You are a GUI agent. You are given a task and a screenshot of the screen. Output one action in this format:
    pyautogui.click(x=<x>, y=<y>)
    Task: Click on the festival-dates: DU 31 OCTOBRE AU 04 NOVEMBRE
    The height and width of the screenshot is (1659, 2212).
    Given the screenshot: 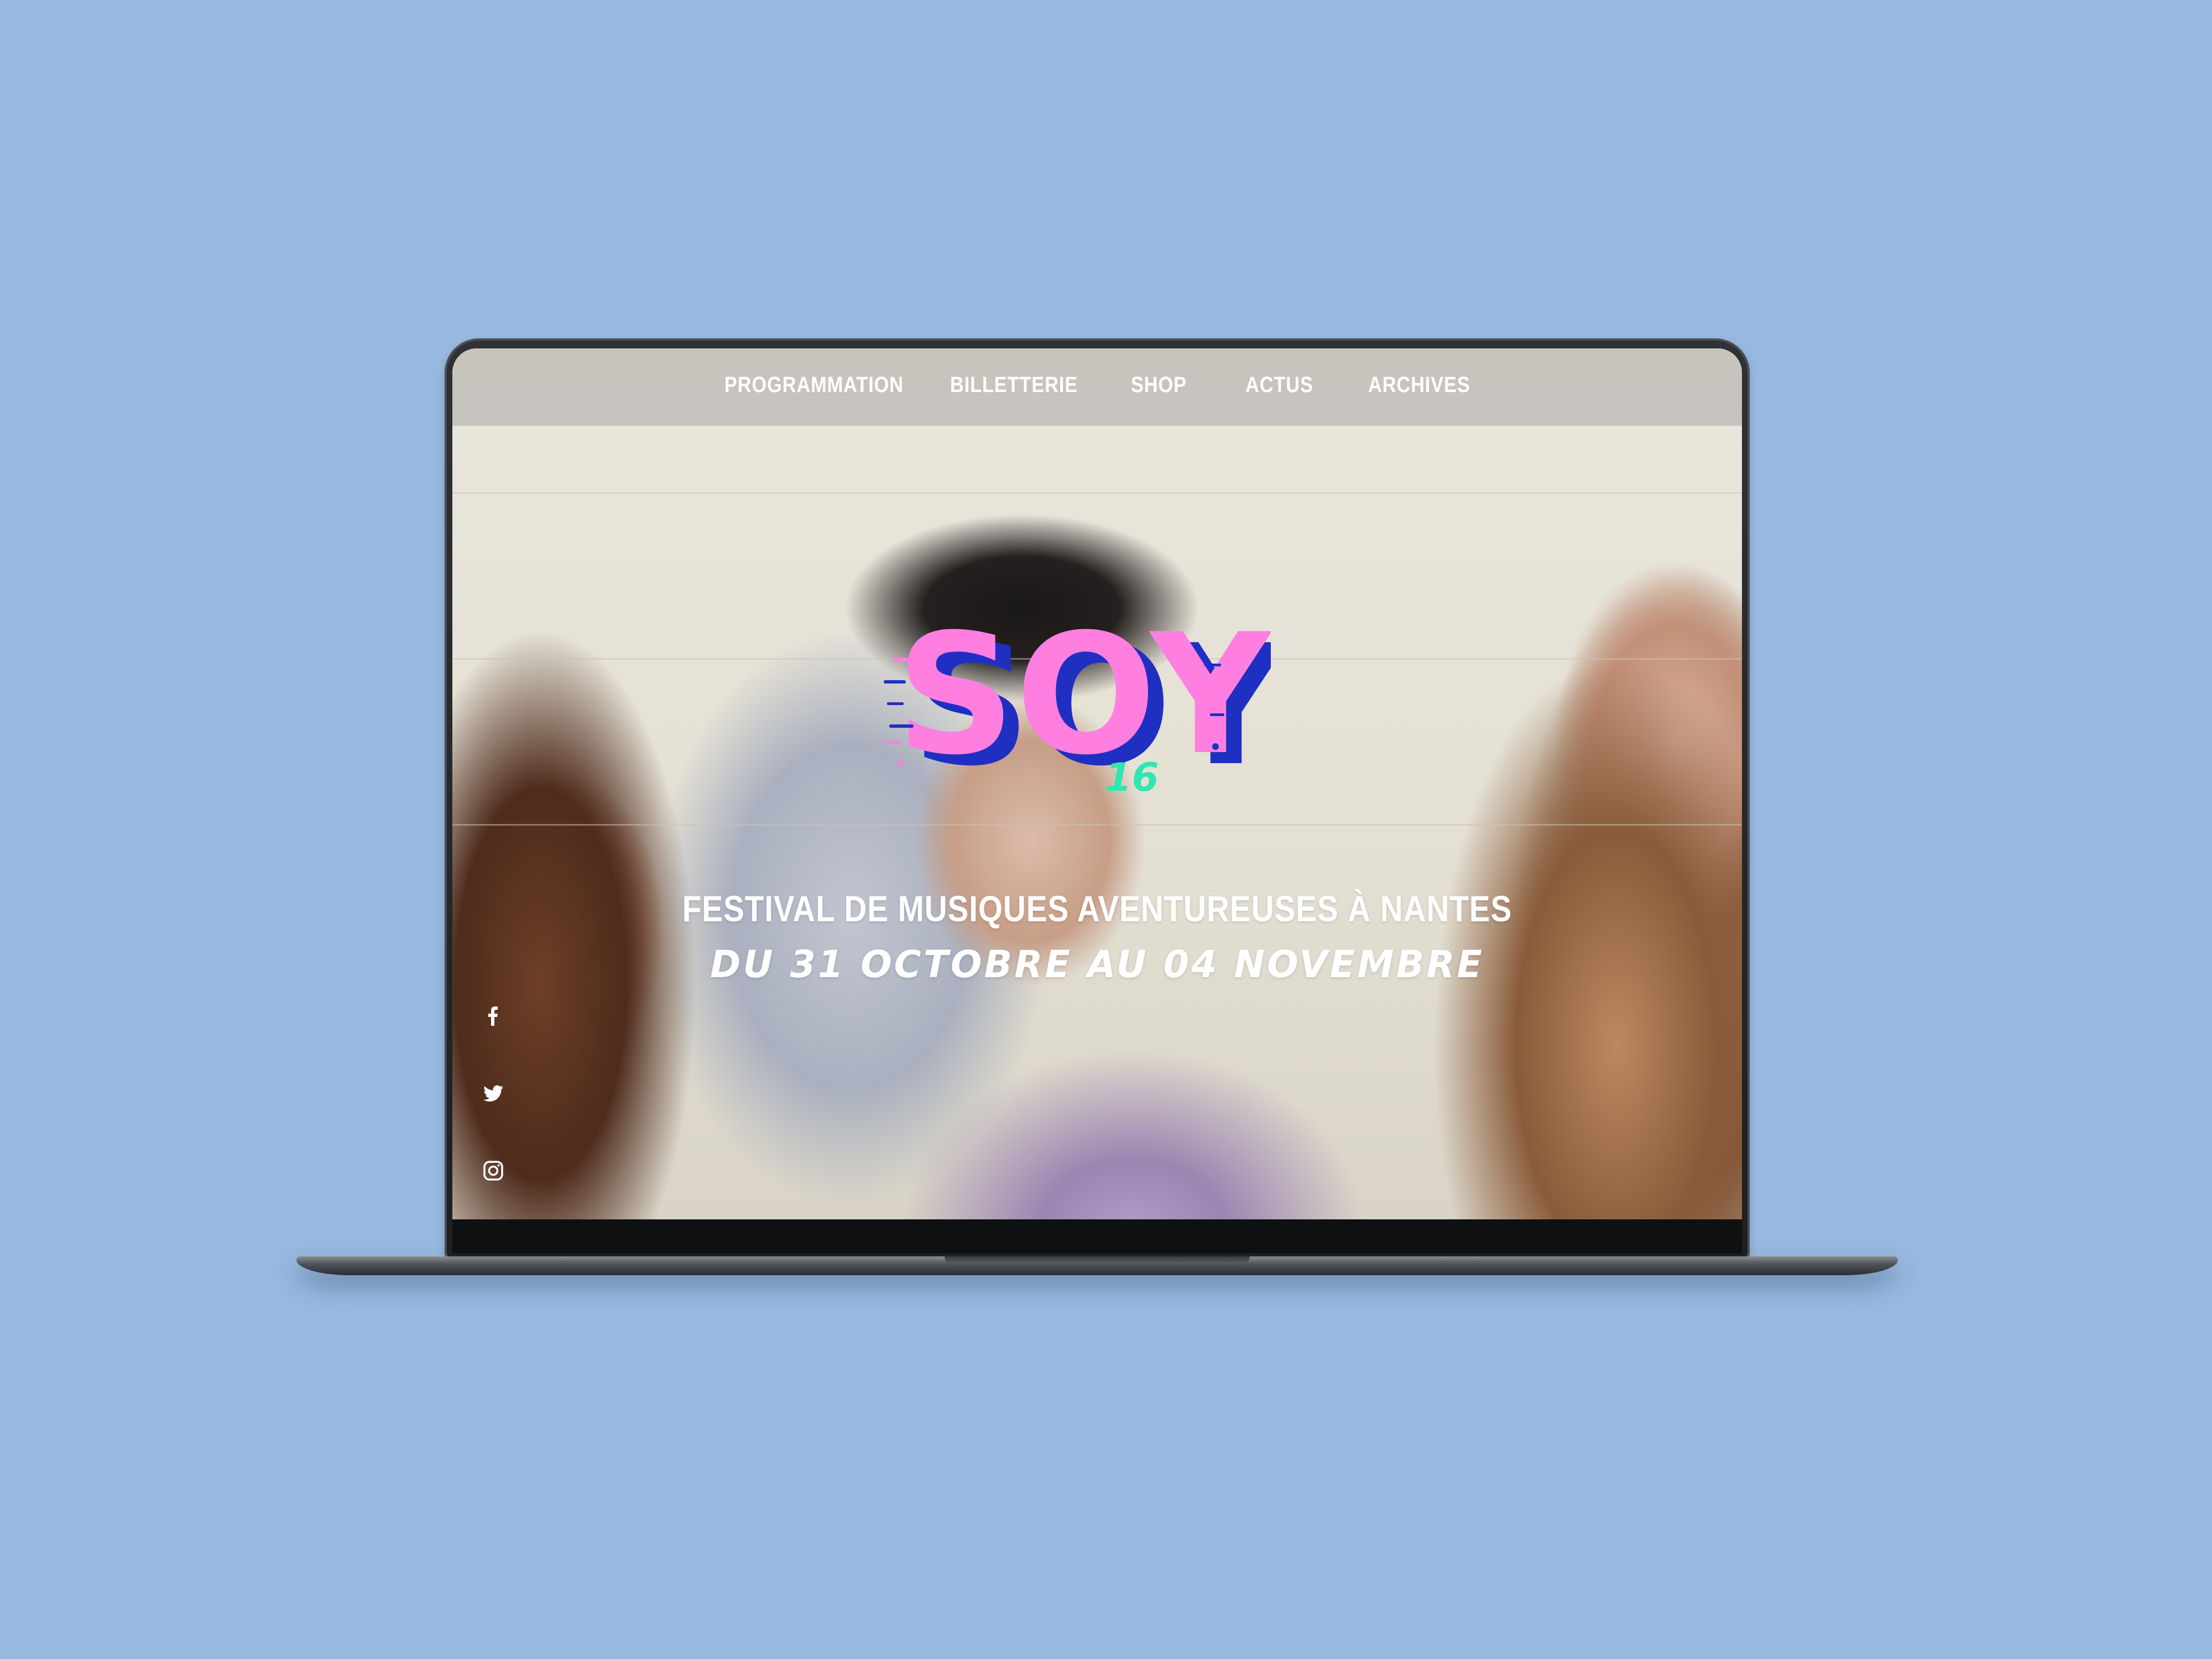 What is the action you would take?
    pyautogui.click(x=1097, y=965)
    